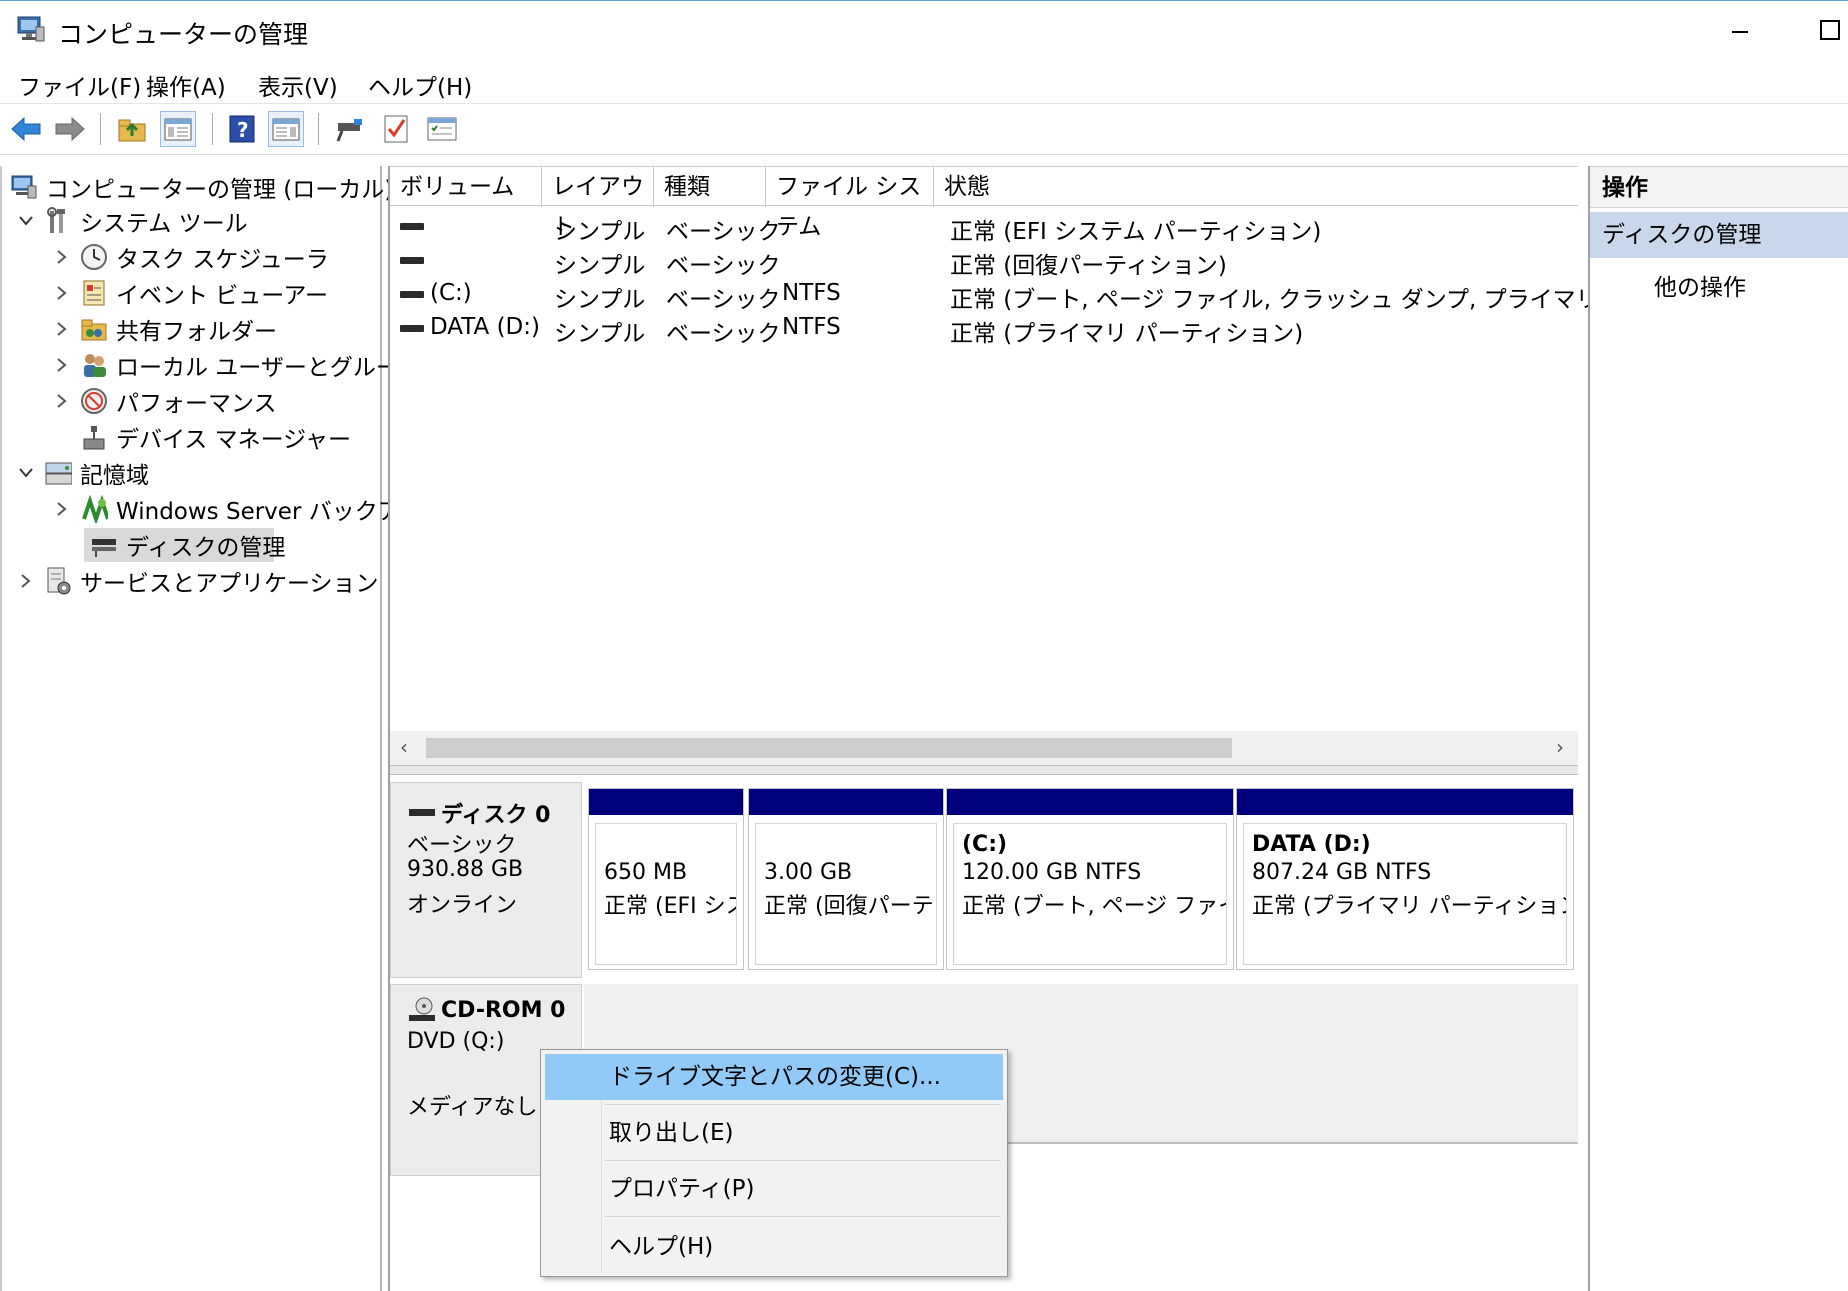 The image size is (1848, 1291). Describe the element at coordinates (451, 293) in the screenshot. I see `volume-name: (C:)` at that location.